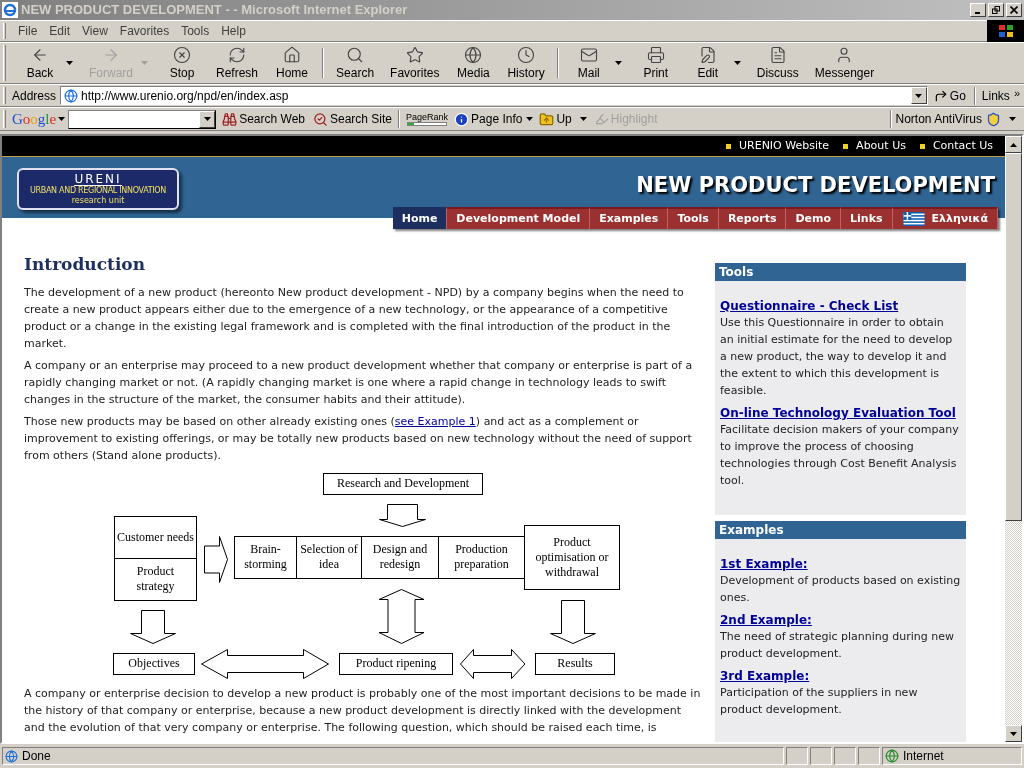 This screenshot has width=1024, height=768. What do you see at coordinates (814, 218) in the screenshot?
I see `nav-tab: Demo` at bounding box center [814, 218].